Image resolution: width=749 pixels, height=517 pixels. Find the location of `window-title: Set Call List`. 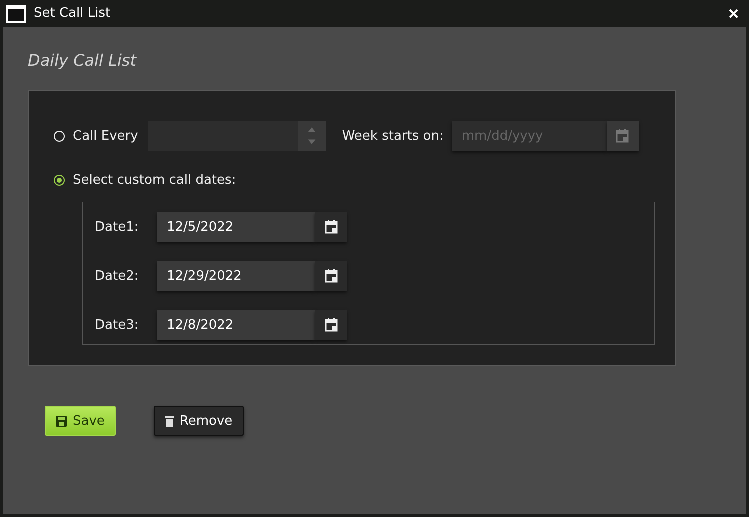

window-title: Set Call List is located at coordinates (73, 13).